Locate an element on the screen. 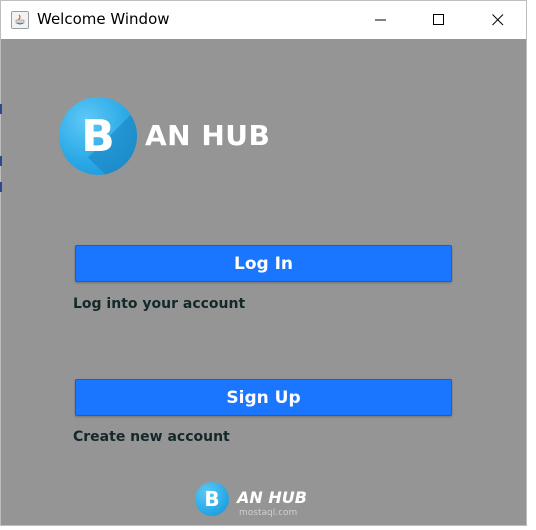  signup-button: Sign Up is located at coordinates (263, 397).